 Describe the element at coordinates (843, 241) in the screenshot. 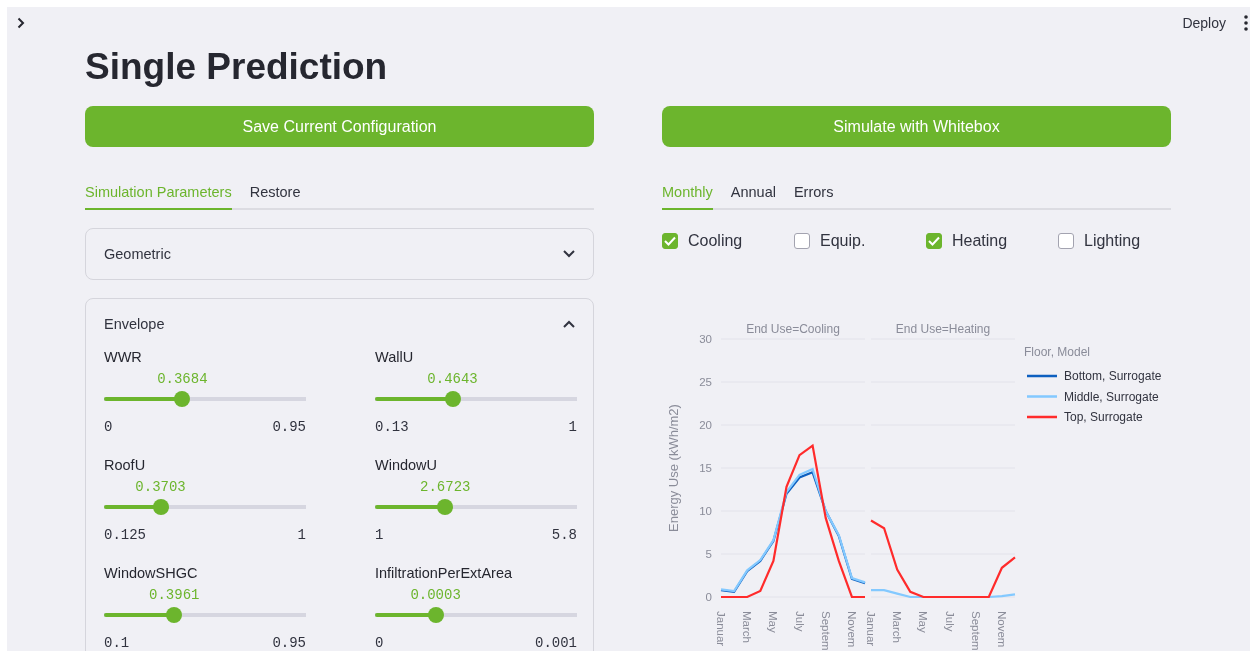

I see `checkbox-label: Equip.` at that location.